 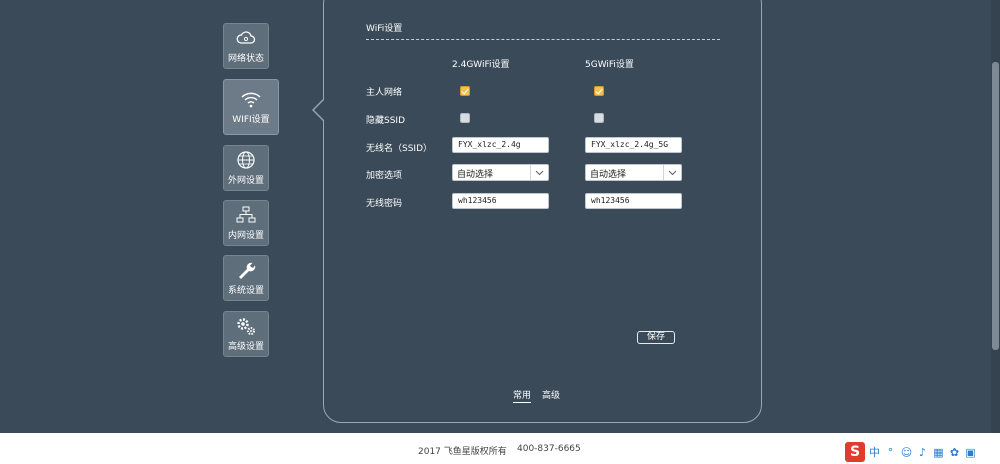 I want to click on sidebar-item-lan-settings: 内网设置, so click(x=246, y=223).